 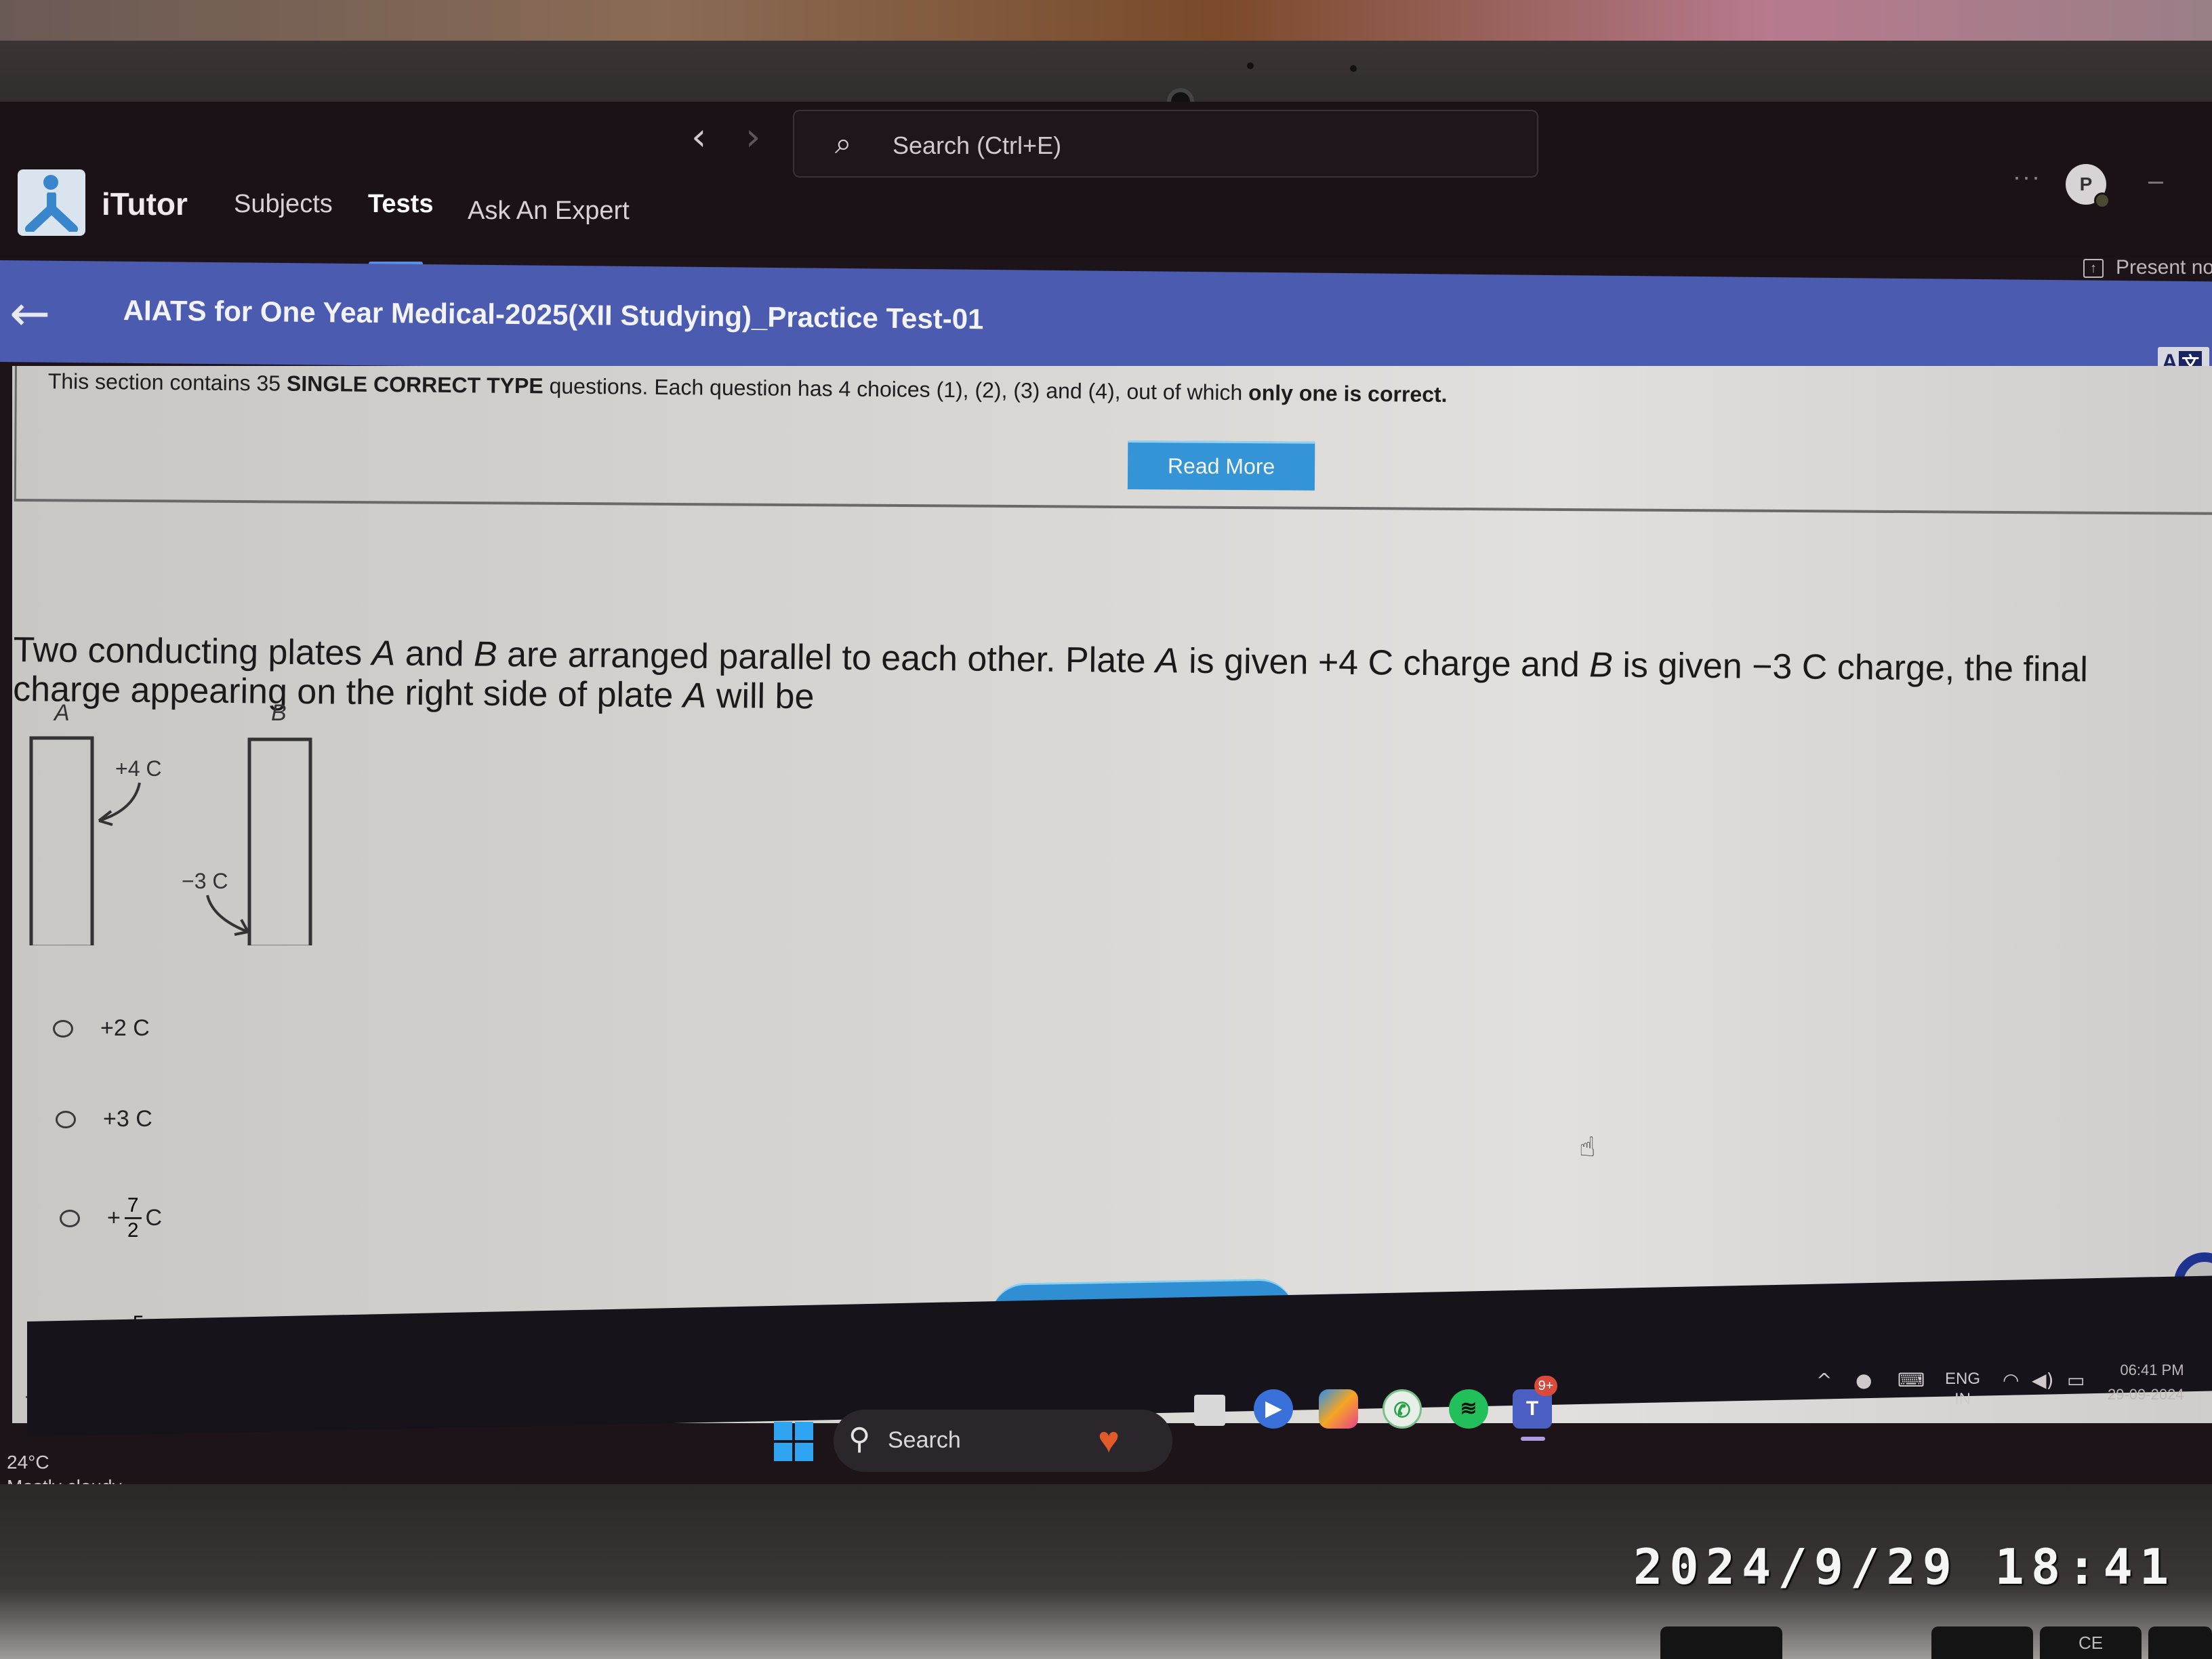 What do you see at coordinates (1348, 393) in the screenshot?
I see `instructions-bold-end: only one is correct.` at bounding box center [1348, 393].